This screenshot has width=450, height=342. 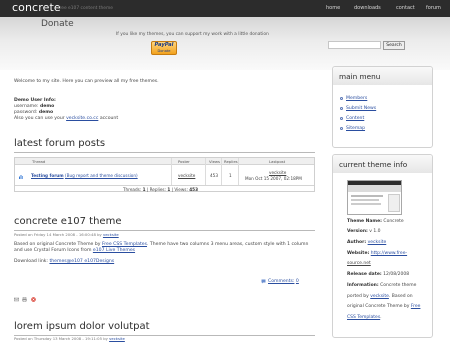 I want to click on comments-count: 0, so click(x=297, y=281).